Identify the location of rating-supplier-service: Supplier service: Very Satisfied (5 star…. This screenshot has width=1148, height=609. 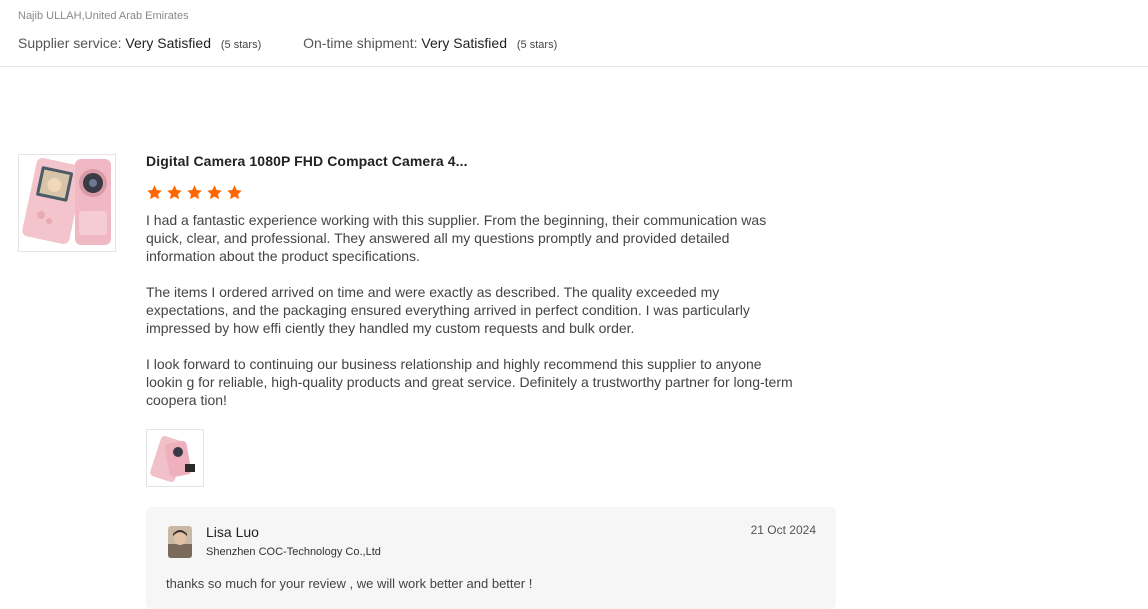
(139, 43).